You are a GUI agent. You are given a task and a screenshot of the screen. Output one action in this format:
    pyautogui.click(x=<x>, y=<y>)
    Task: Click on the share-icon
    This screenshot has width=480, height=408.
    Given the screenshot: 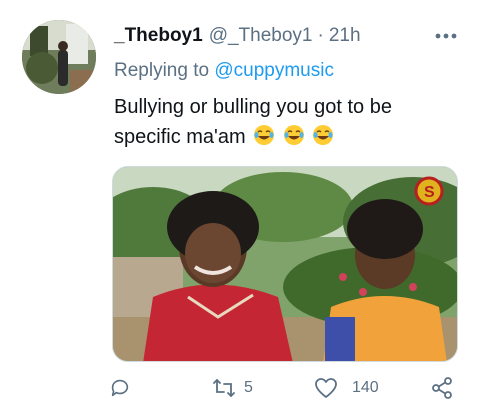 What is the action you would take?
    pyautogui.click(x=442, y=388)
    